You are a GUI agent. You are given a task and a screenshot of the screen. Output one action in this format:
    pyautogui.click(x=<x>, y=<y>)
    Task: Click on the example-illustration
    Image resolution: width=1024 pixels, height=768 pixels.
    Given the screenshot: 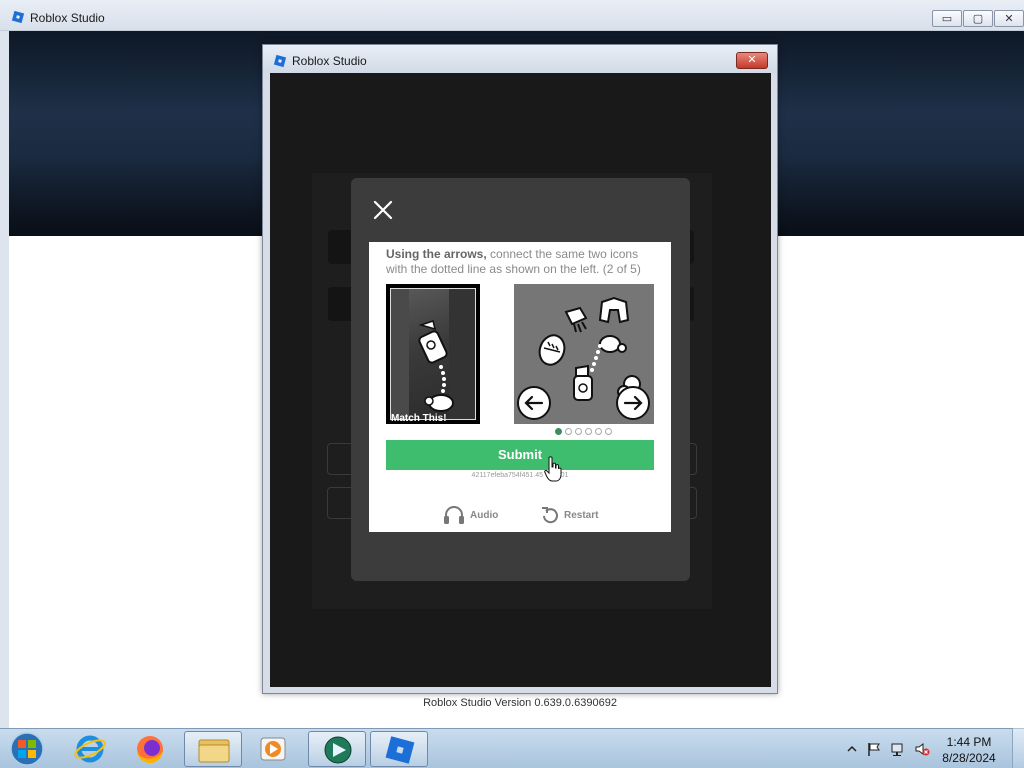 What is the action you would take?
    pyautogui.click(x=433, y=354)
    